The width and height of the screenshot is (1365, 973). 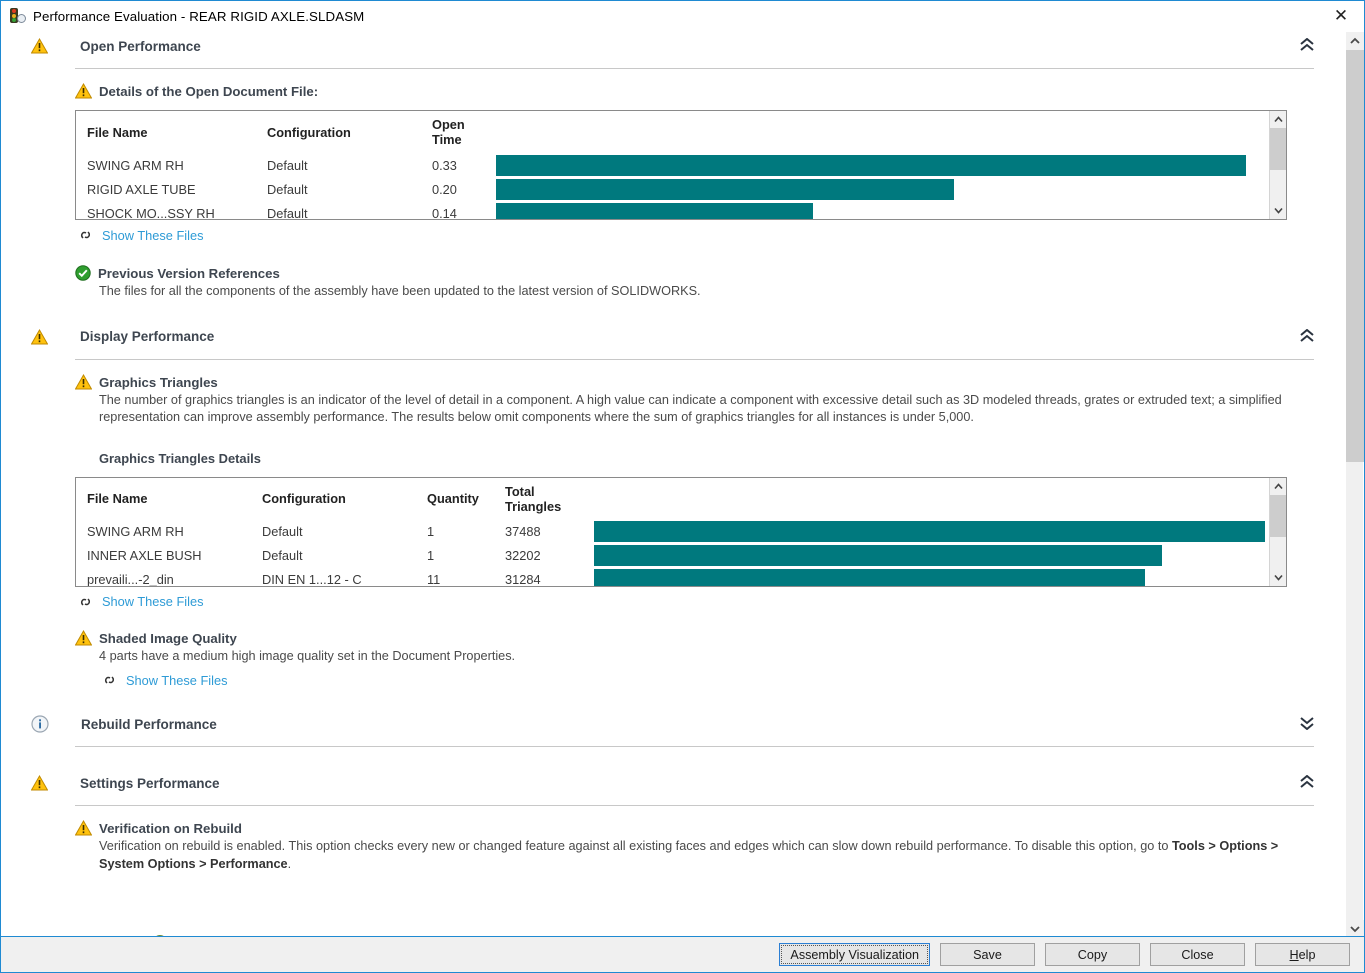 I want to click on sub-heading-label: Previous Version References, so click(x=189, y=273).